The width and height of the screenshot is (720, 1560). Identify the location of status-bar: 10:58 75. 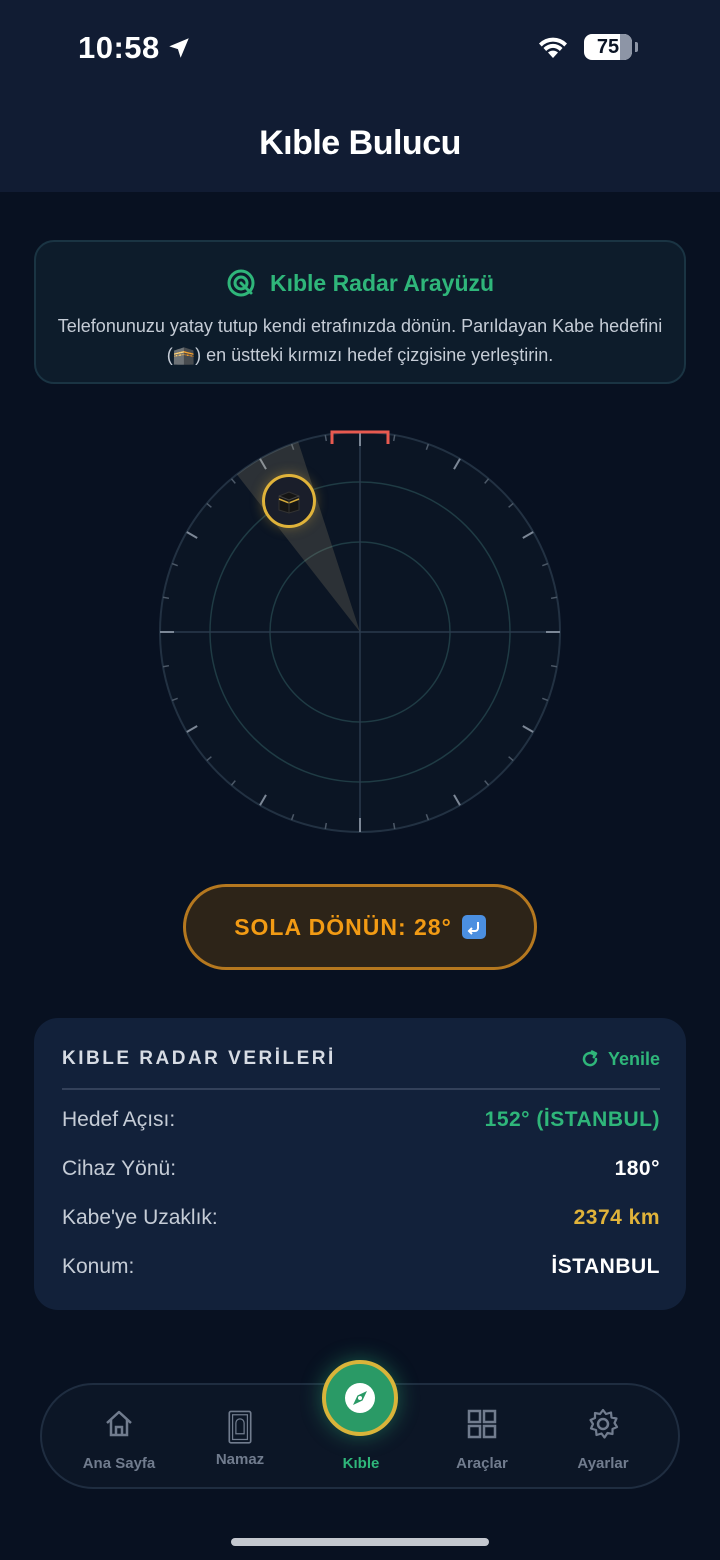
(360, 48).